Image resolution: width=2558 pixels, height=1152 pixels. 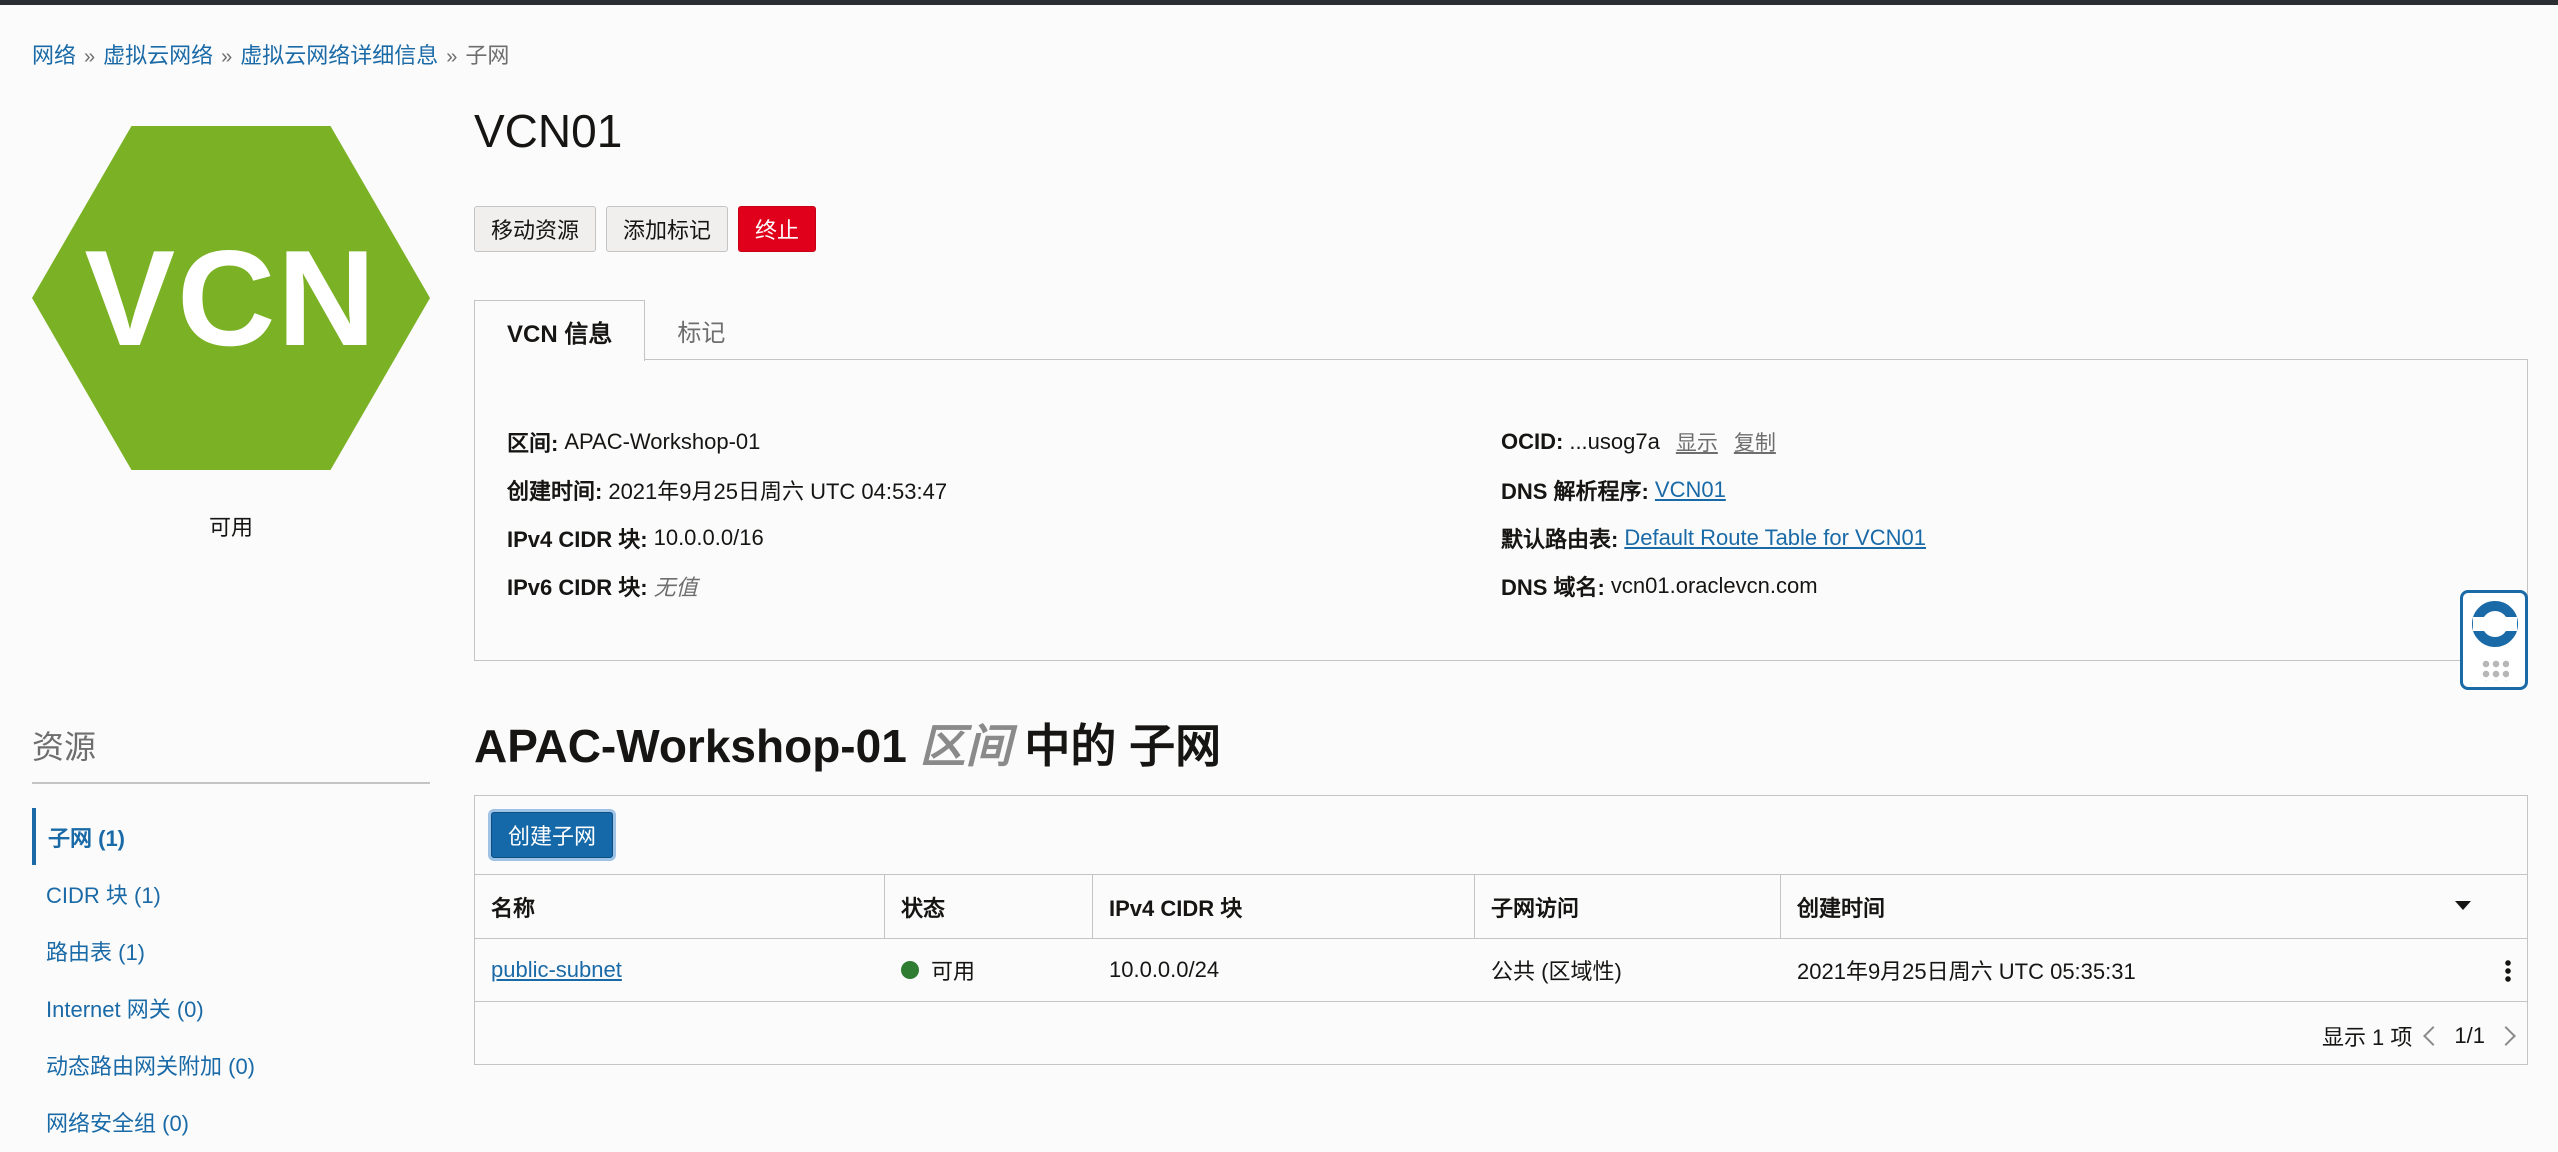 I want to click on cell-name: public-subnet, so click(x=680, y=970).